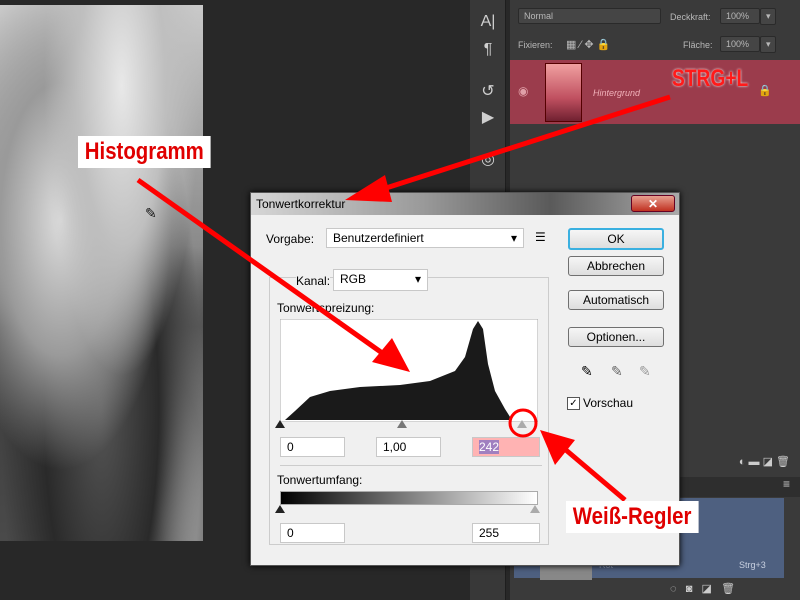  Describe the element at coordinates (261, 267) in the screenshot. I see `histogram-arrow` at that location.